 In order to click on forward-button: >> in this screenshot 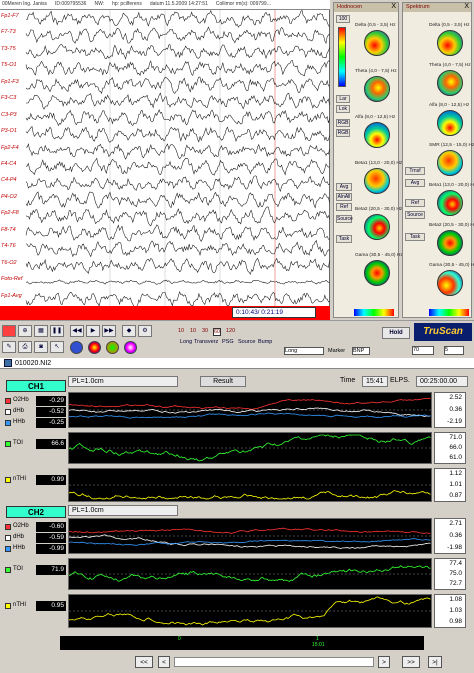, I will do `click(411, 662)`.